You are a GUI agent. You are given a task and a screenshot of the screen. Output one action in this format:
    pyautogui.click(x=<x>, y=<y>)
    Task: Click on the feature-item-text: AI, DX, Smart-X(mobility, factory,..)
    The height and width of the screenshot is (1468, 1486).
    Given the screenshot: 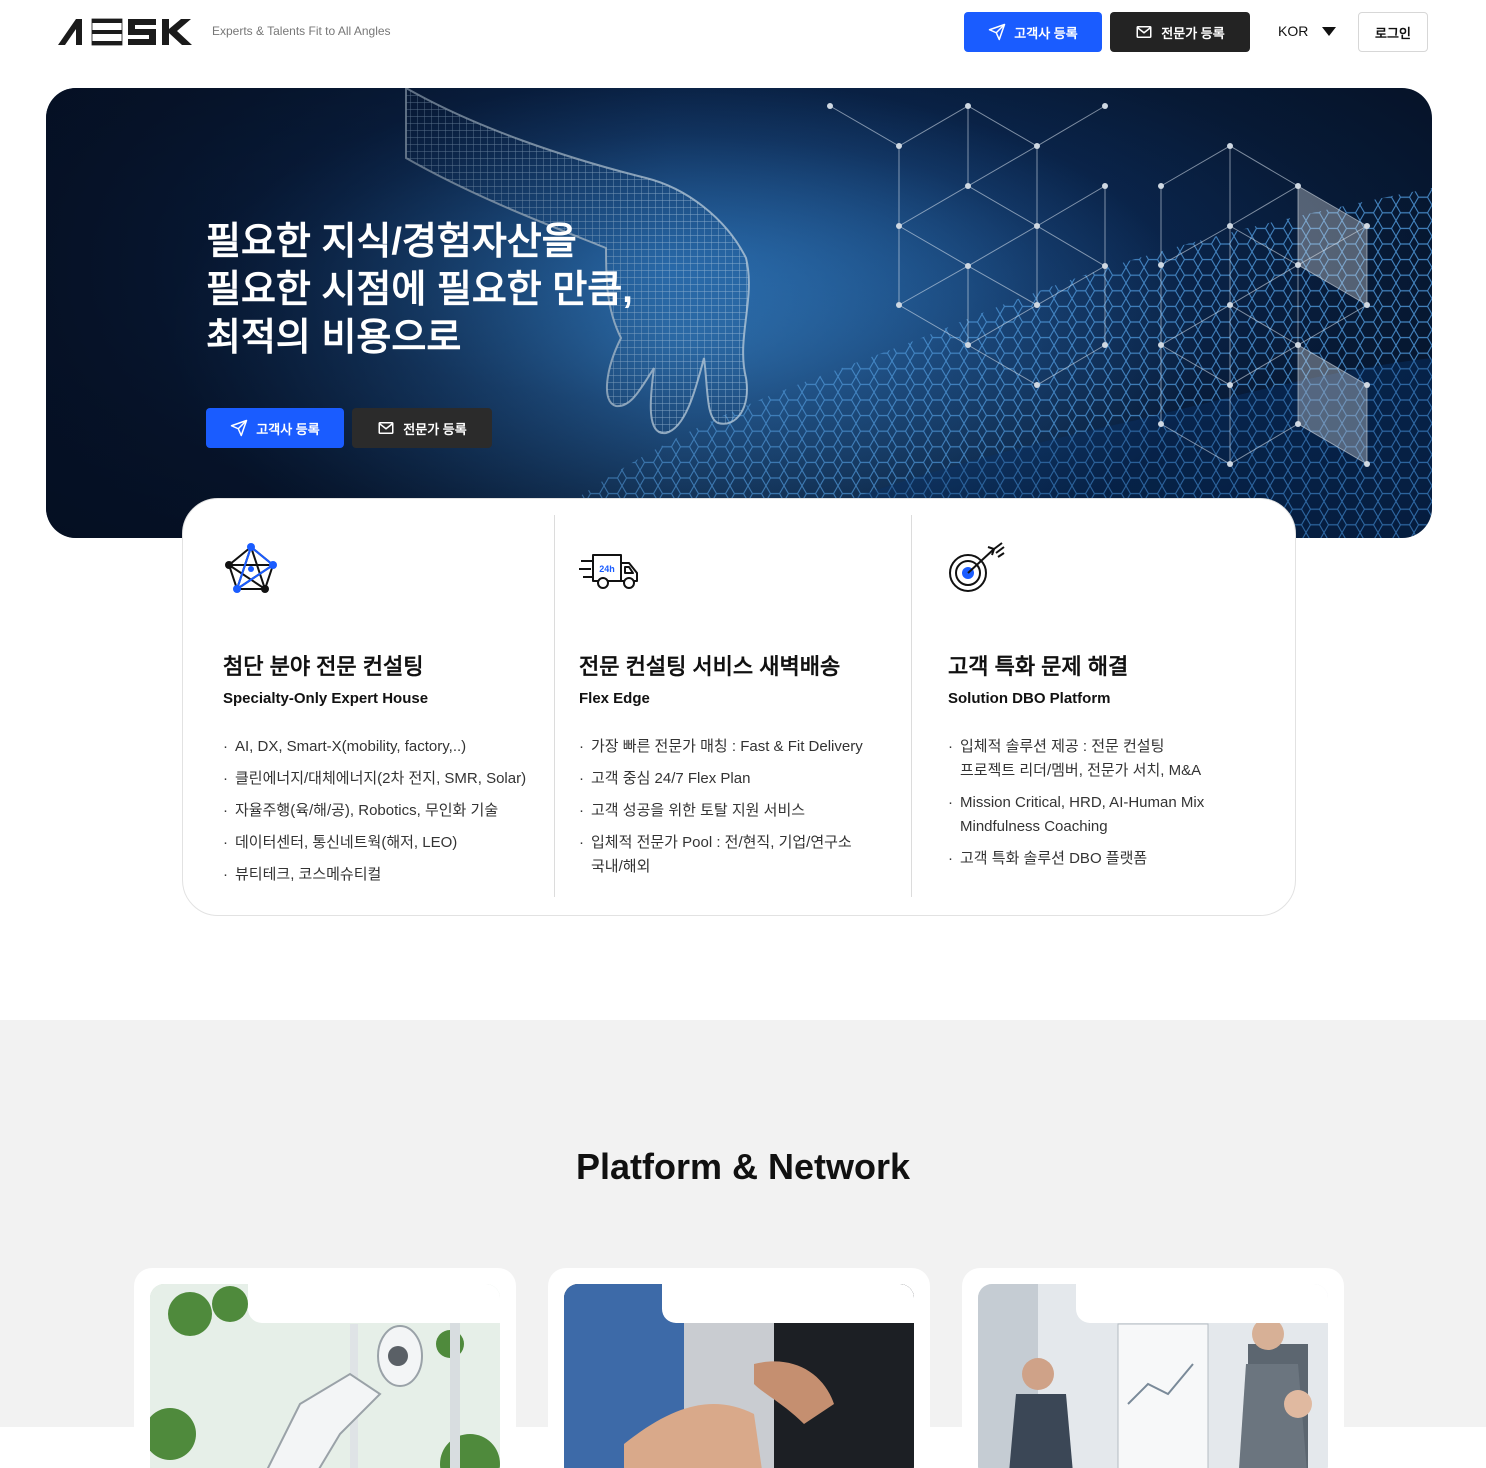 What is the action you would take?
    pyautogui.click(x=351, y=746)
    